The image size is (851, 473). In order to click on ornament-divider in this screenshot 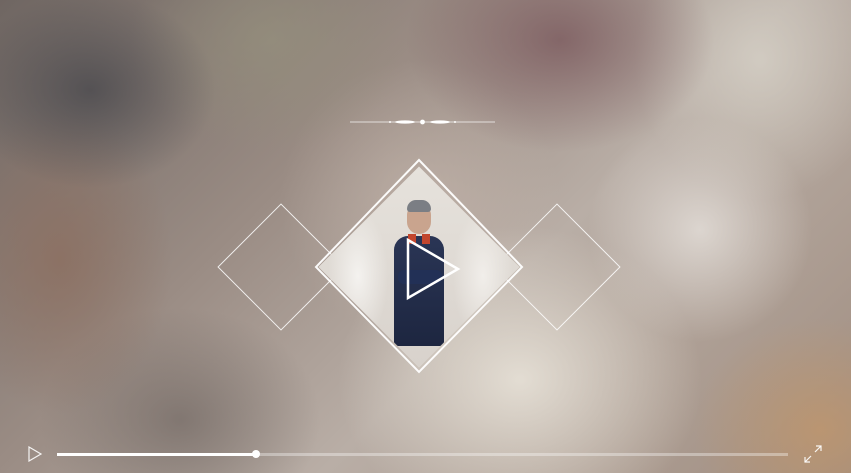, I will do `click(422, 122)`.